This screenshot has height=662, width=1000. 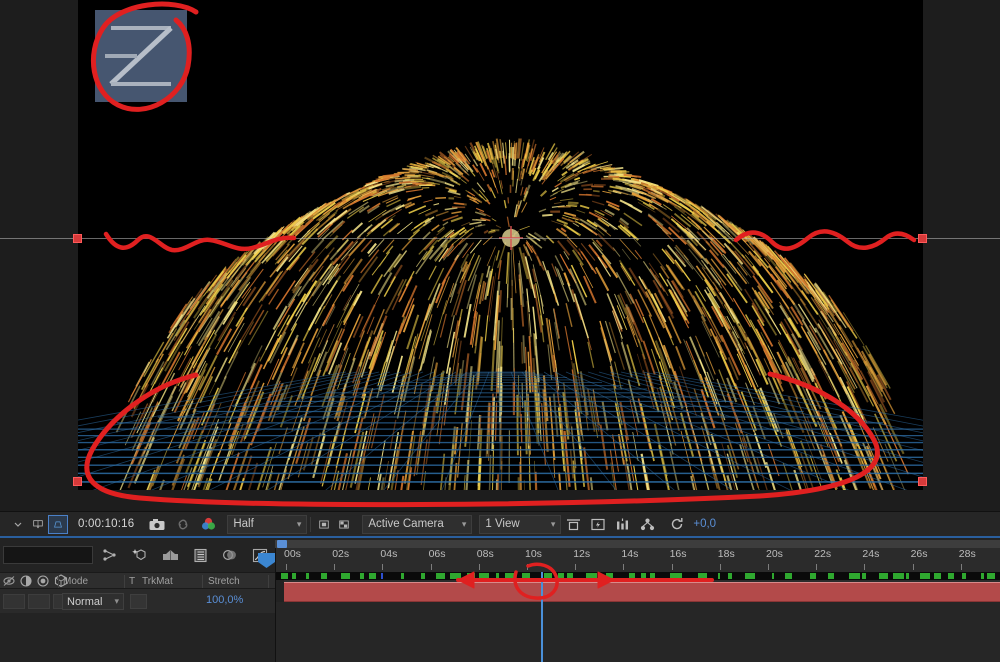 What do you see at coordinates (282, 544) in the screenshot?
I see `timeline-scrollbar-thumb` at bounding box center [282, 544].